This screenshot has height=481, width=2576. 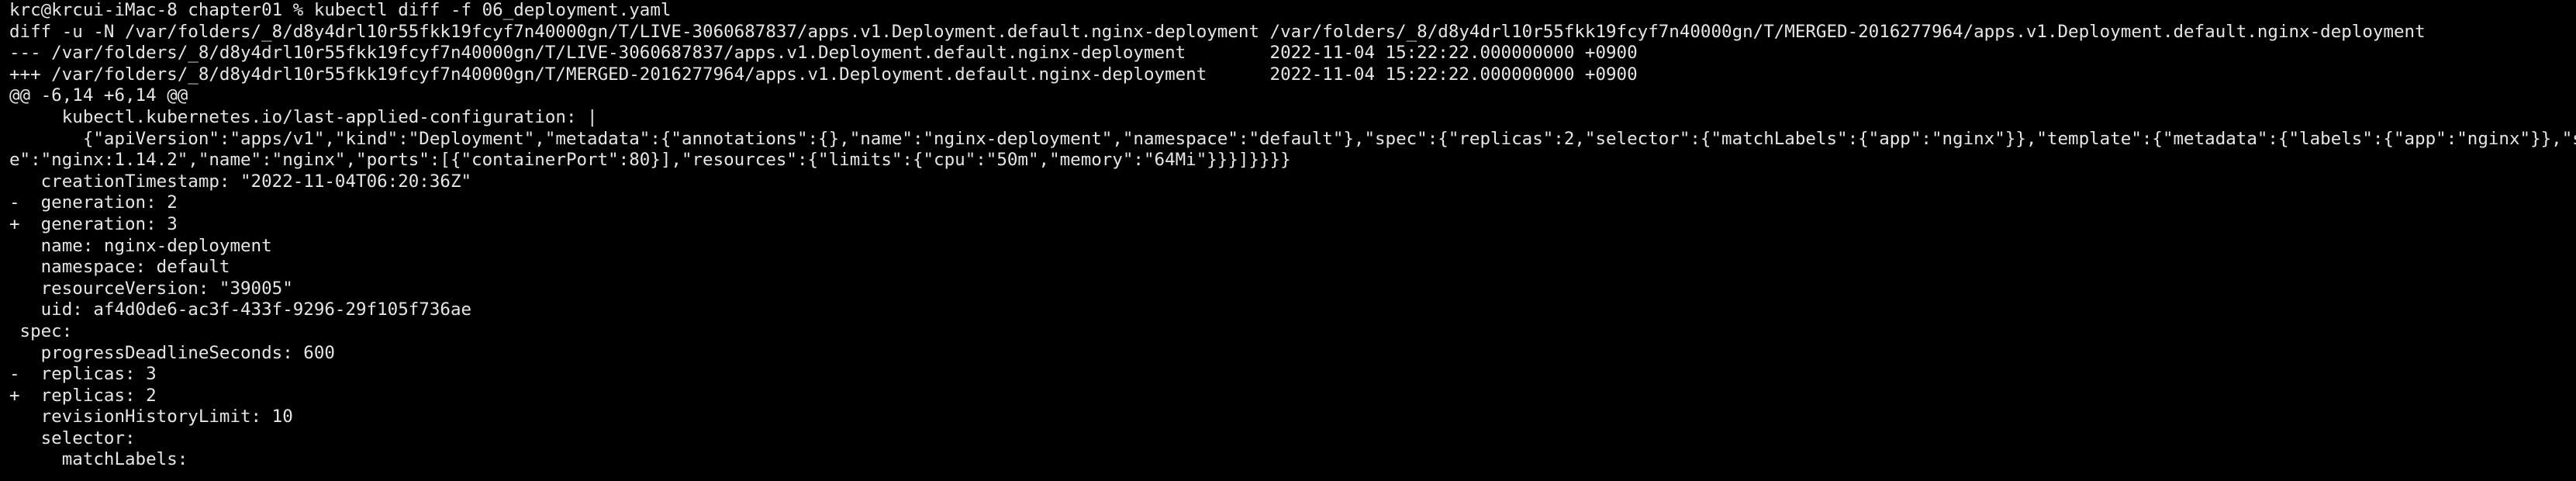 What do you see at coordinates (119, 267) in the screenshot?
I see `diff-context-line: namespace: default` at bounding box center [119, 267].